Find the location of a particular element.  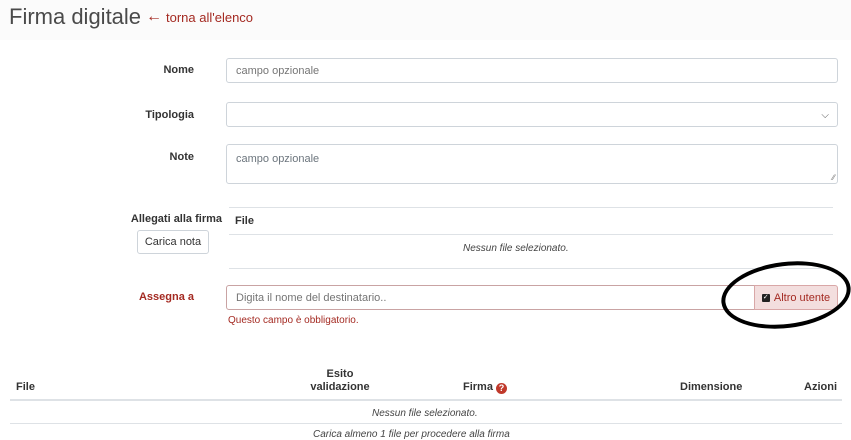

assegna-error: Questo campo è obbligatorio. is located at coordinates (293, 320).